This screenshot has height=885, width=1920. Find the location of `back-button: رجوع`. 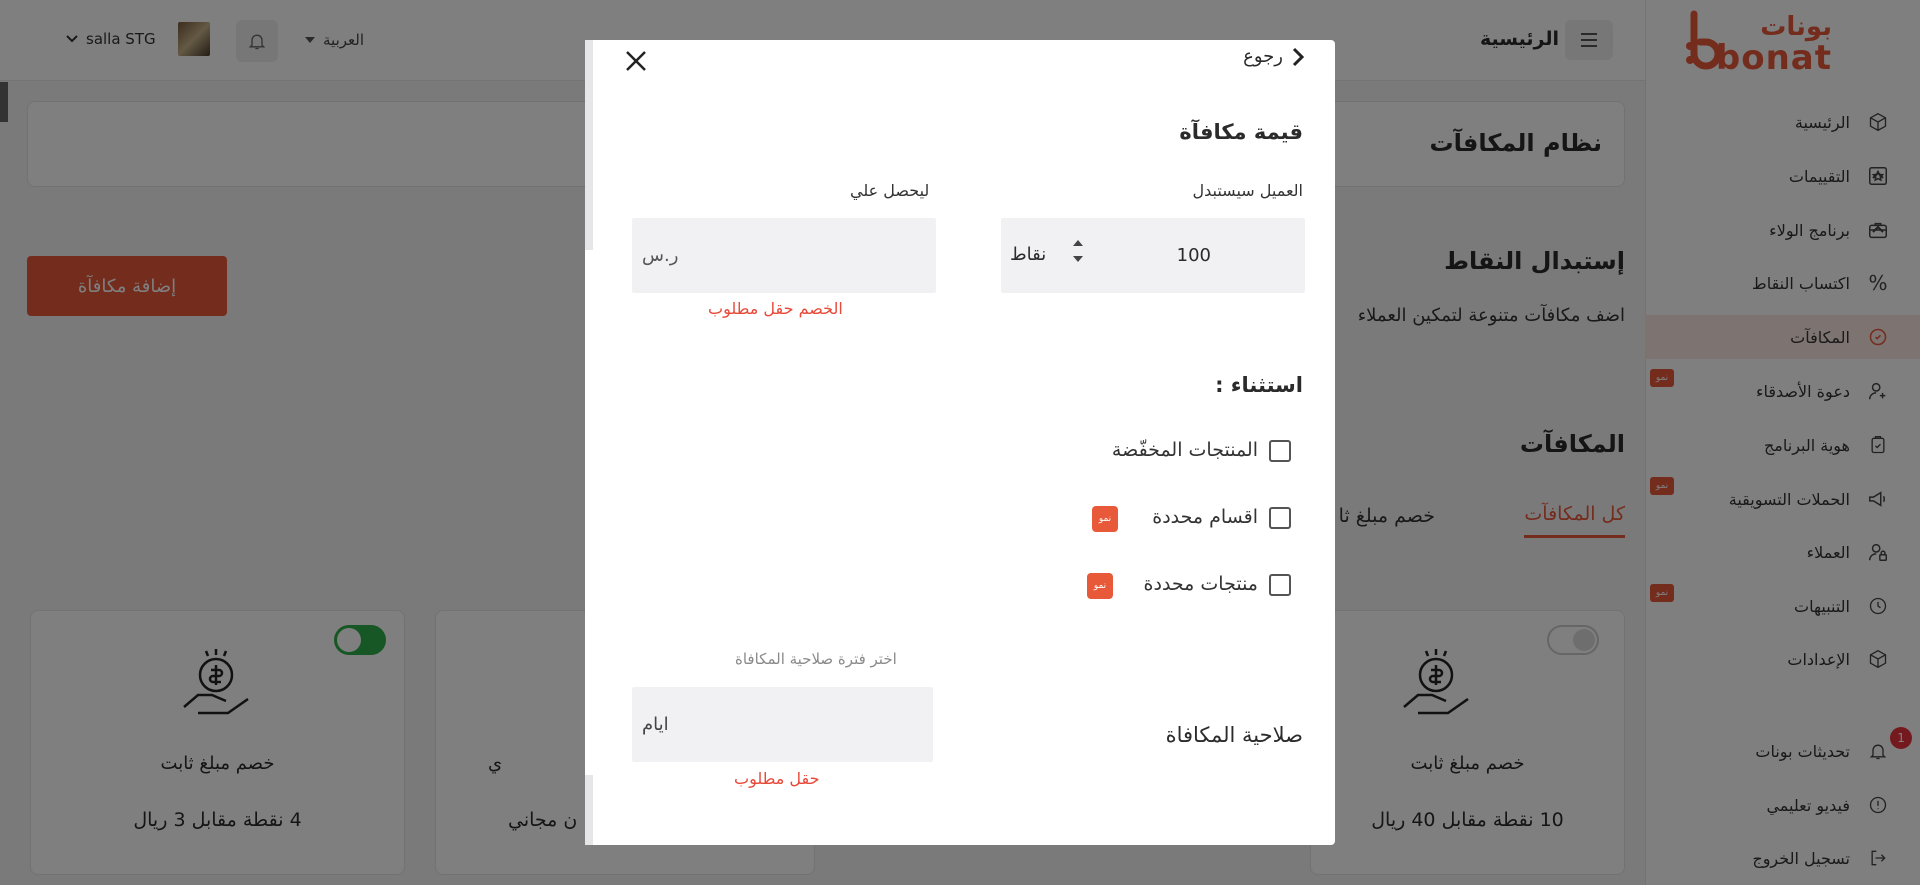

back-button: رجوع is located at coordinates (1274, 56).